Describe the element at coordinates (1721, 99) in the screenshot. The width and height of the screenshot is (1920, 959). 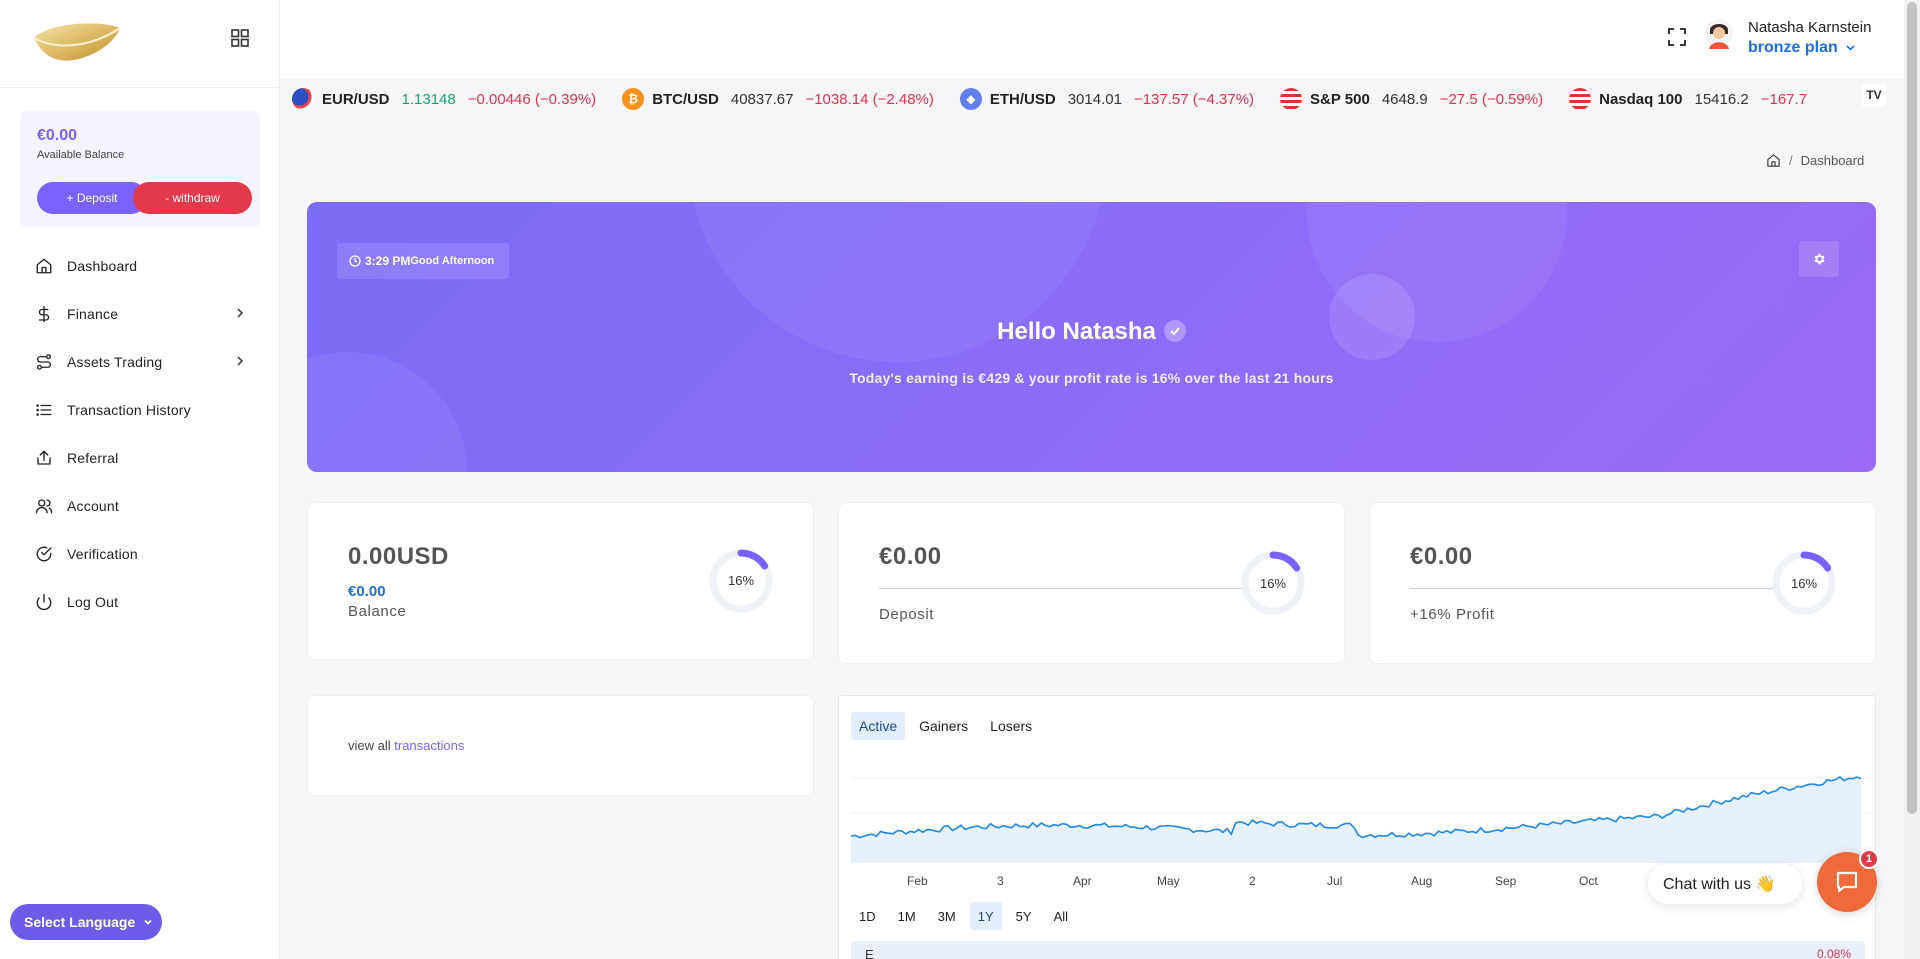
I see `ticker-price: 15416.2` at that location.